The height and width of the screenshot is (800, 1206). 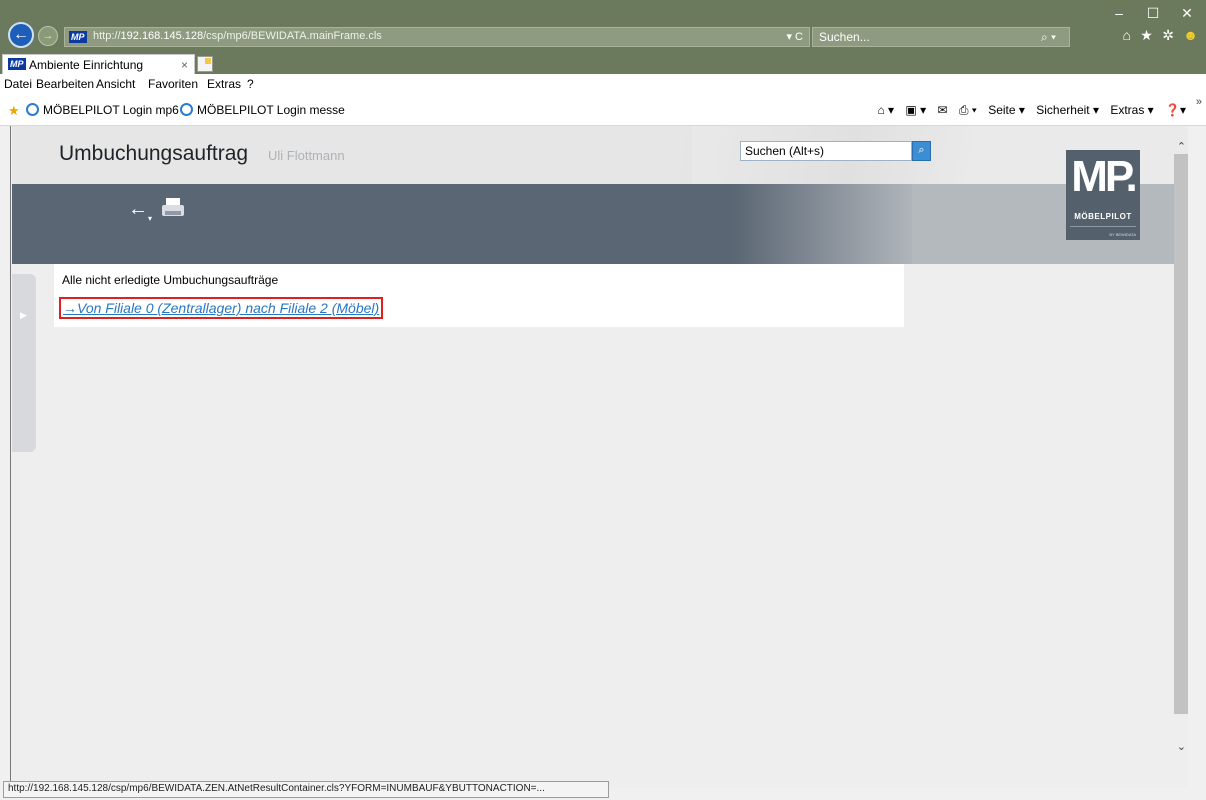 What do you see at coordinates (65, 84) in the screenshot?
I see `menu-bearbeiten: Bearbeiten` at bounding box center [65, 84].